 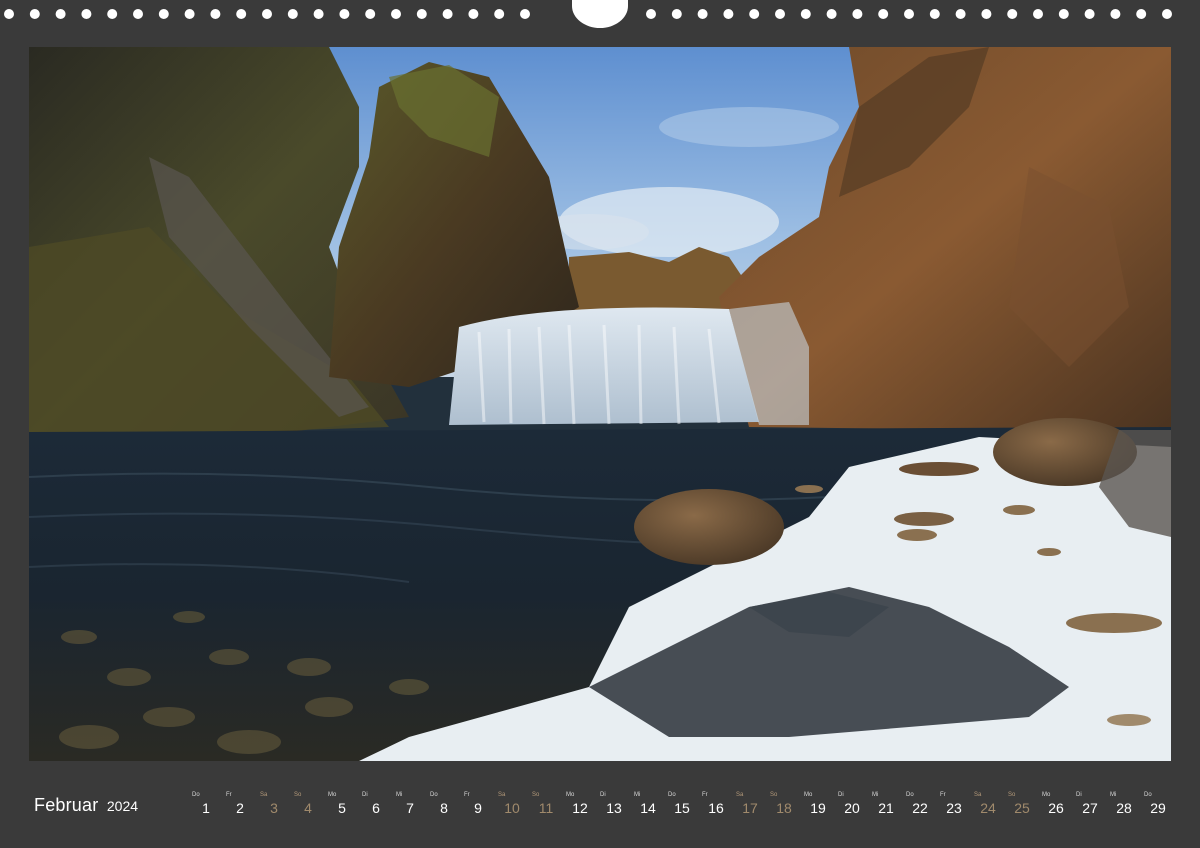 I want to click on calendar-day: So 18, so click(x=784, y=808).